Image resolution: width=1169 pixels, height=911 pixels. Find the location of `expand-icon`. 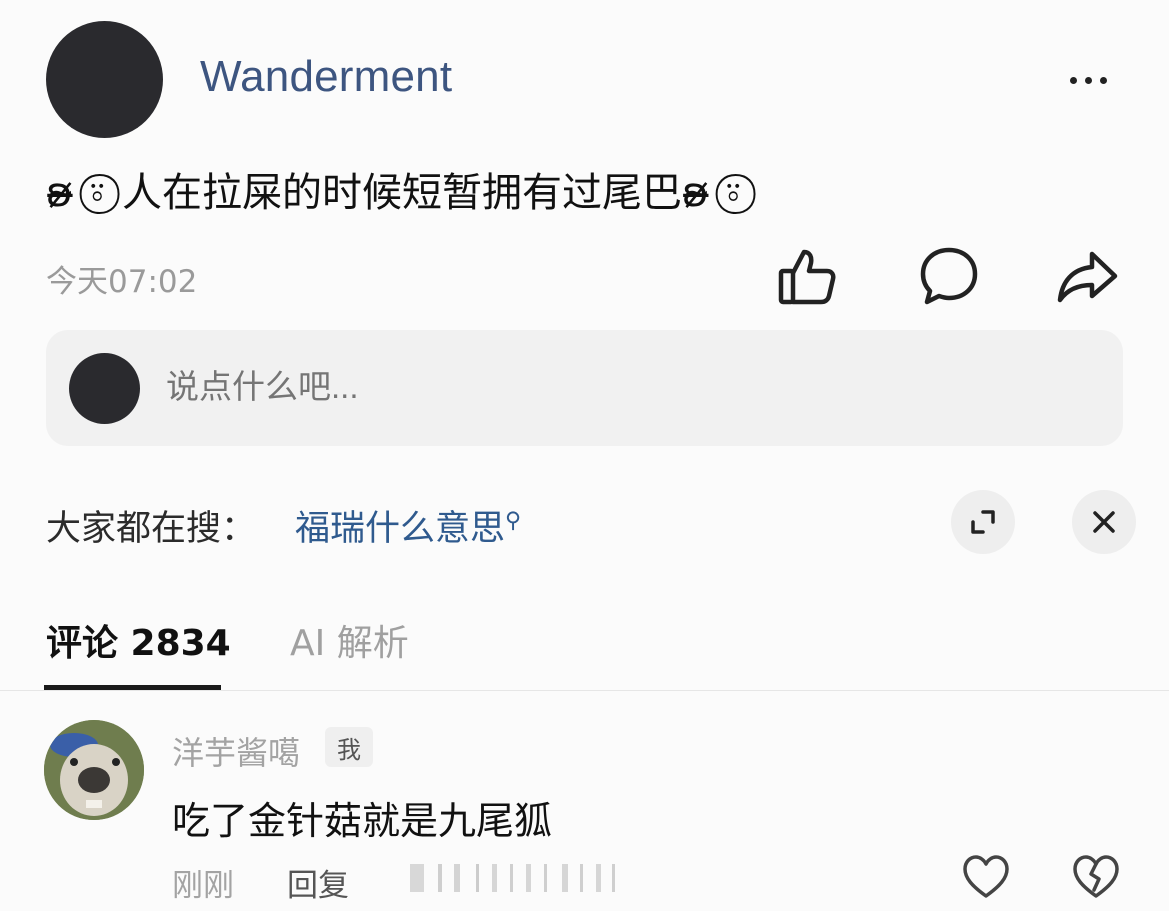

expand-icon is located at coordinates (983, 522).